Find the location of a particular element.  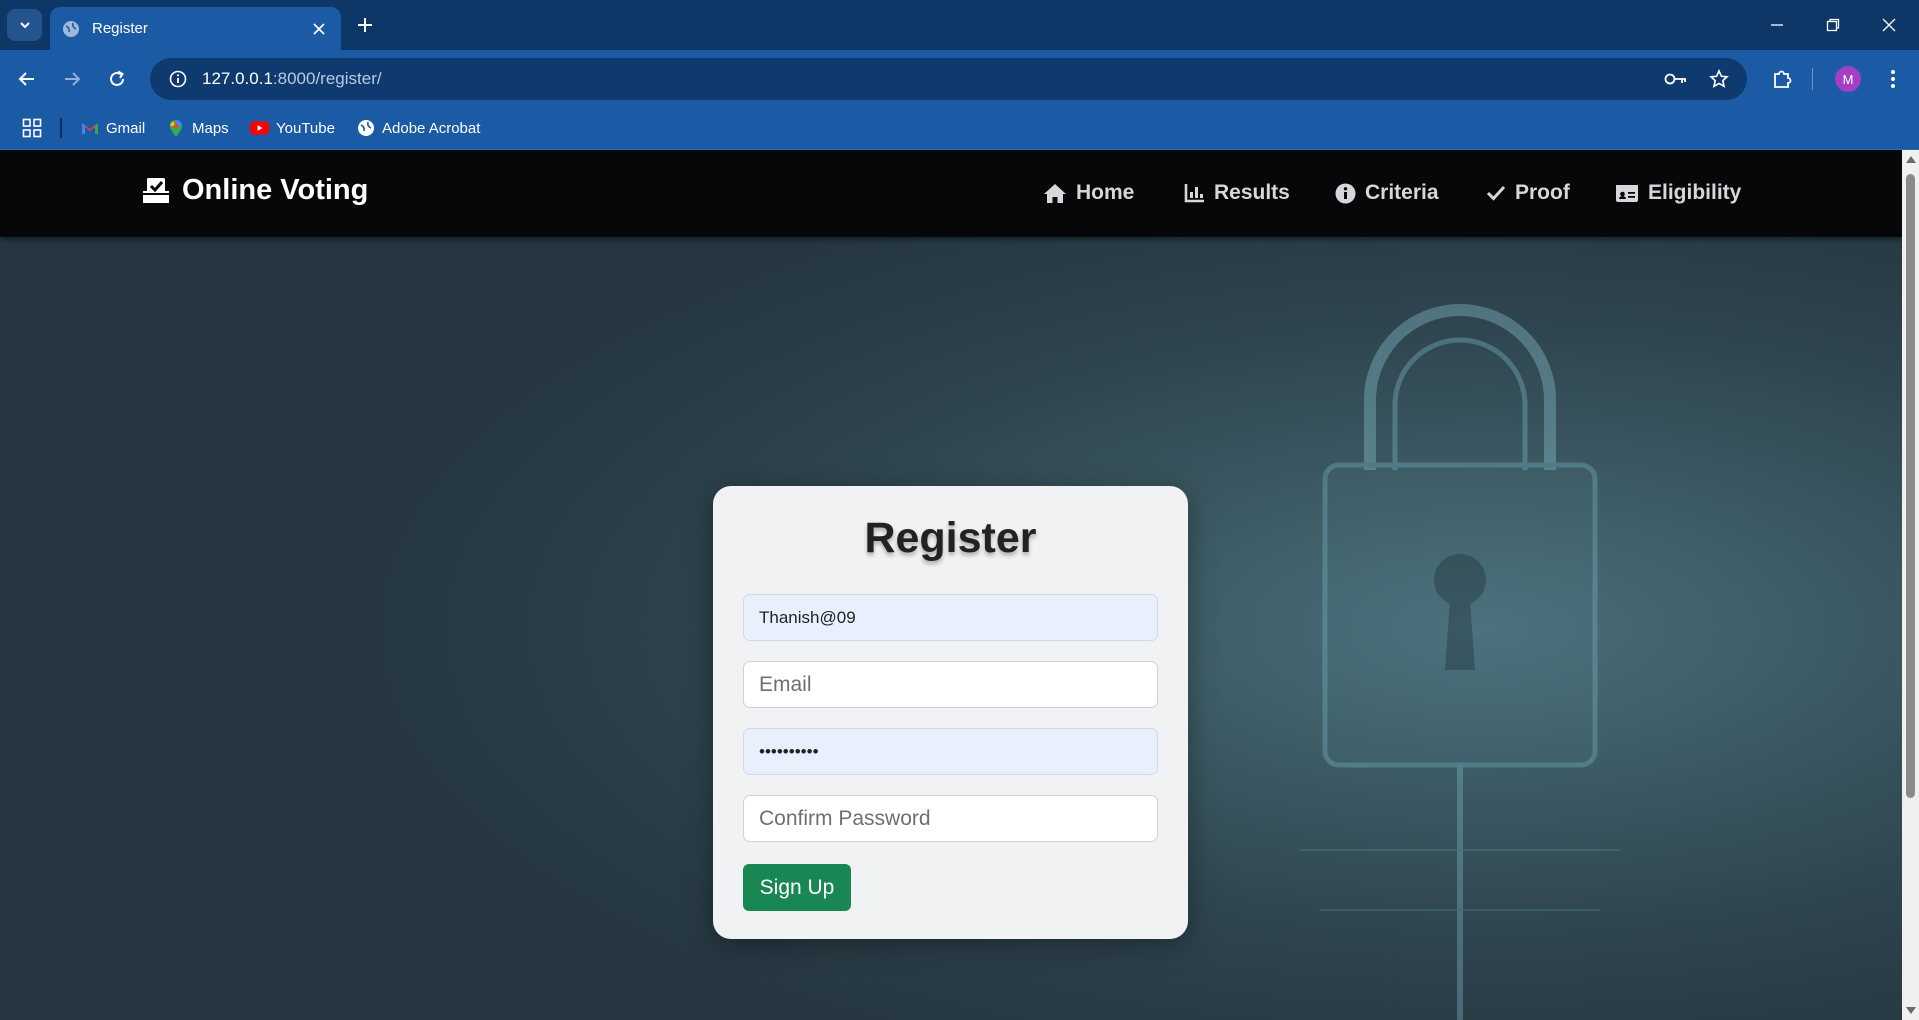

register-card: Register Sign Up is located at coordinates (950, 712).